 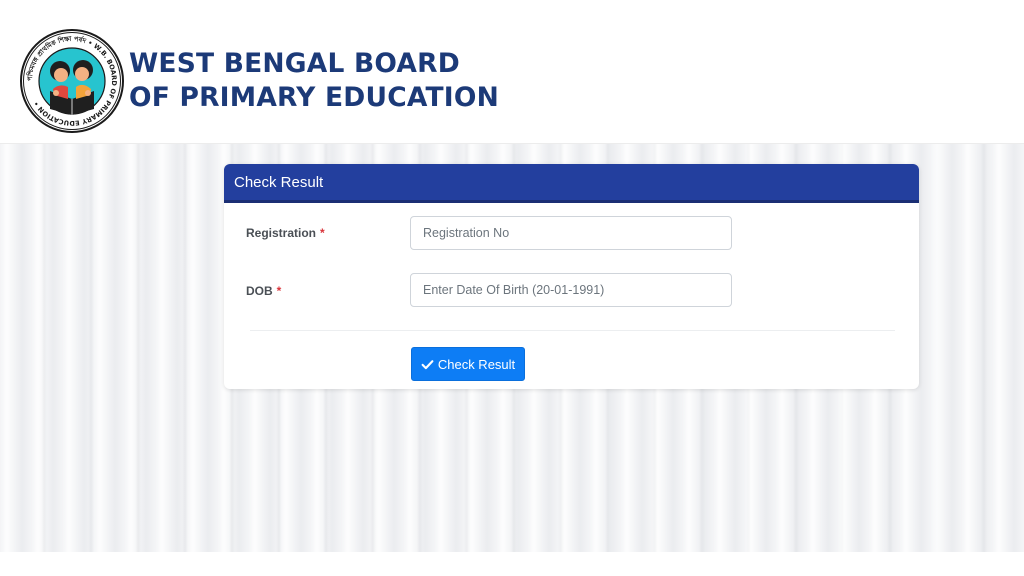 I want to click on board-name-line1: WEST BENGAL BOARD, so click(x=294, y=63).